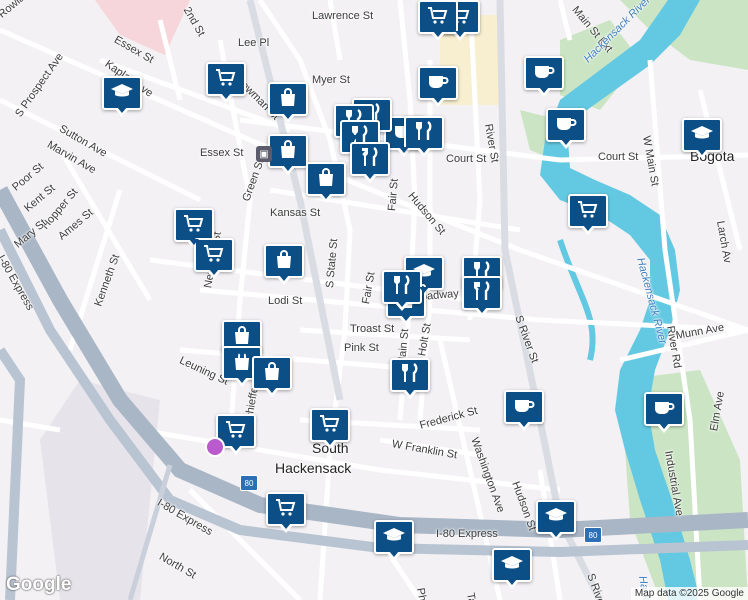  Describe the element at coordinates (466, 159) in the screenshot. I see `street-label-court-st-1: Court St` at that location.